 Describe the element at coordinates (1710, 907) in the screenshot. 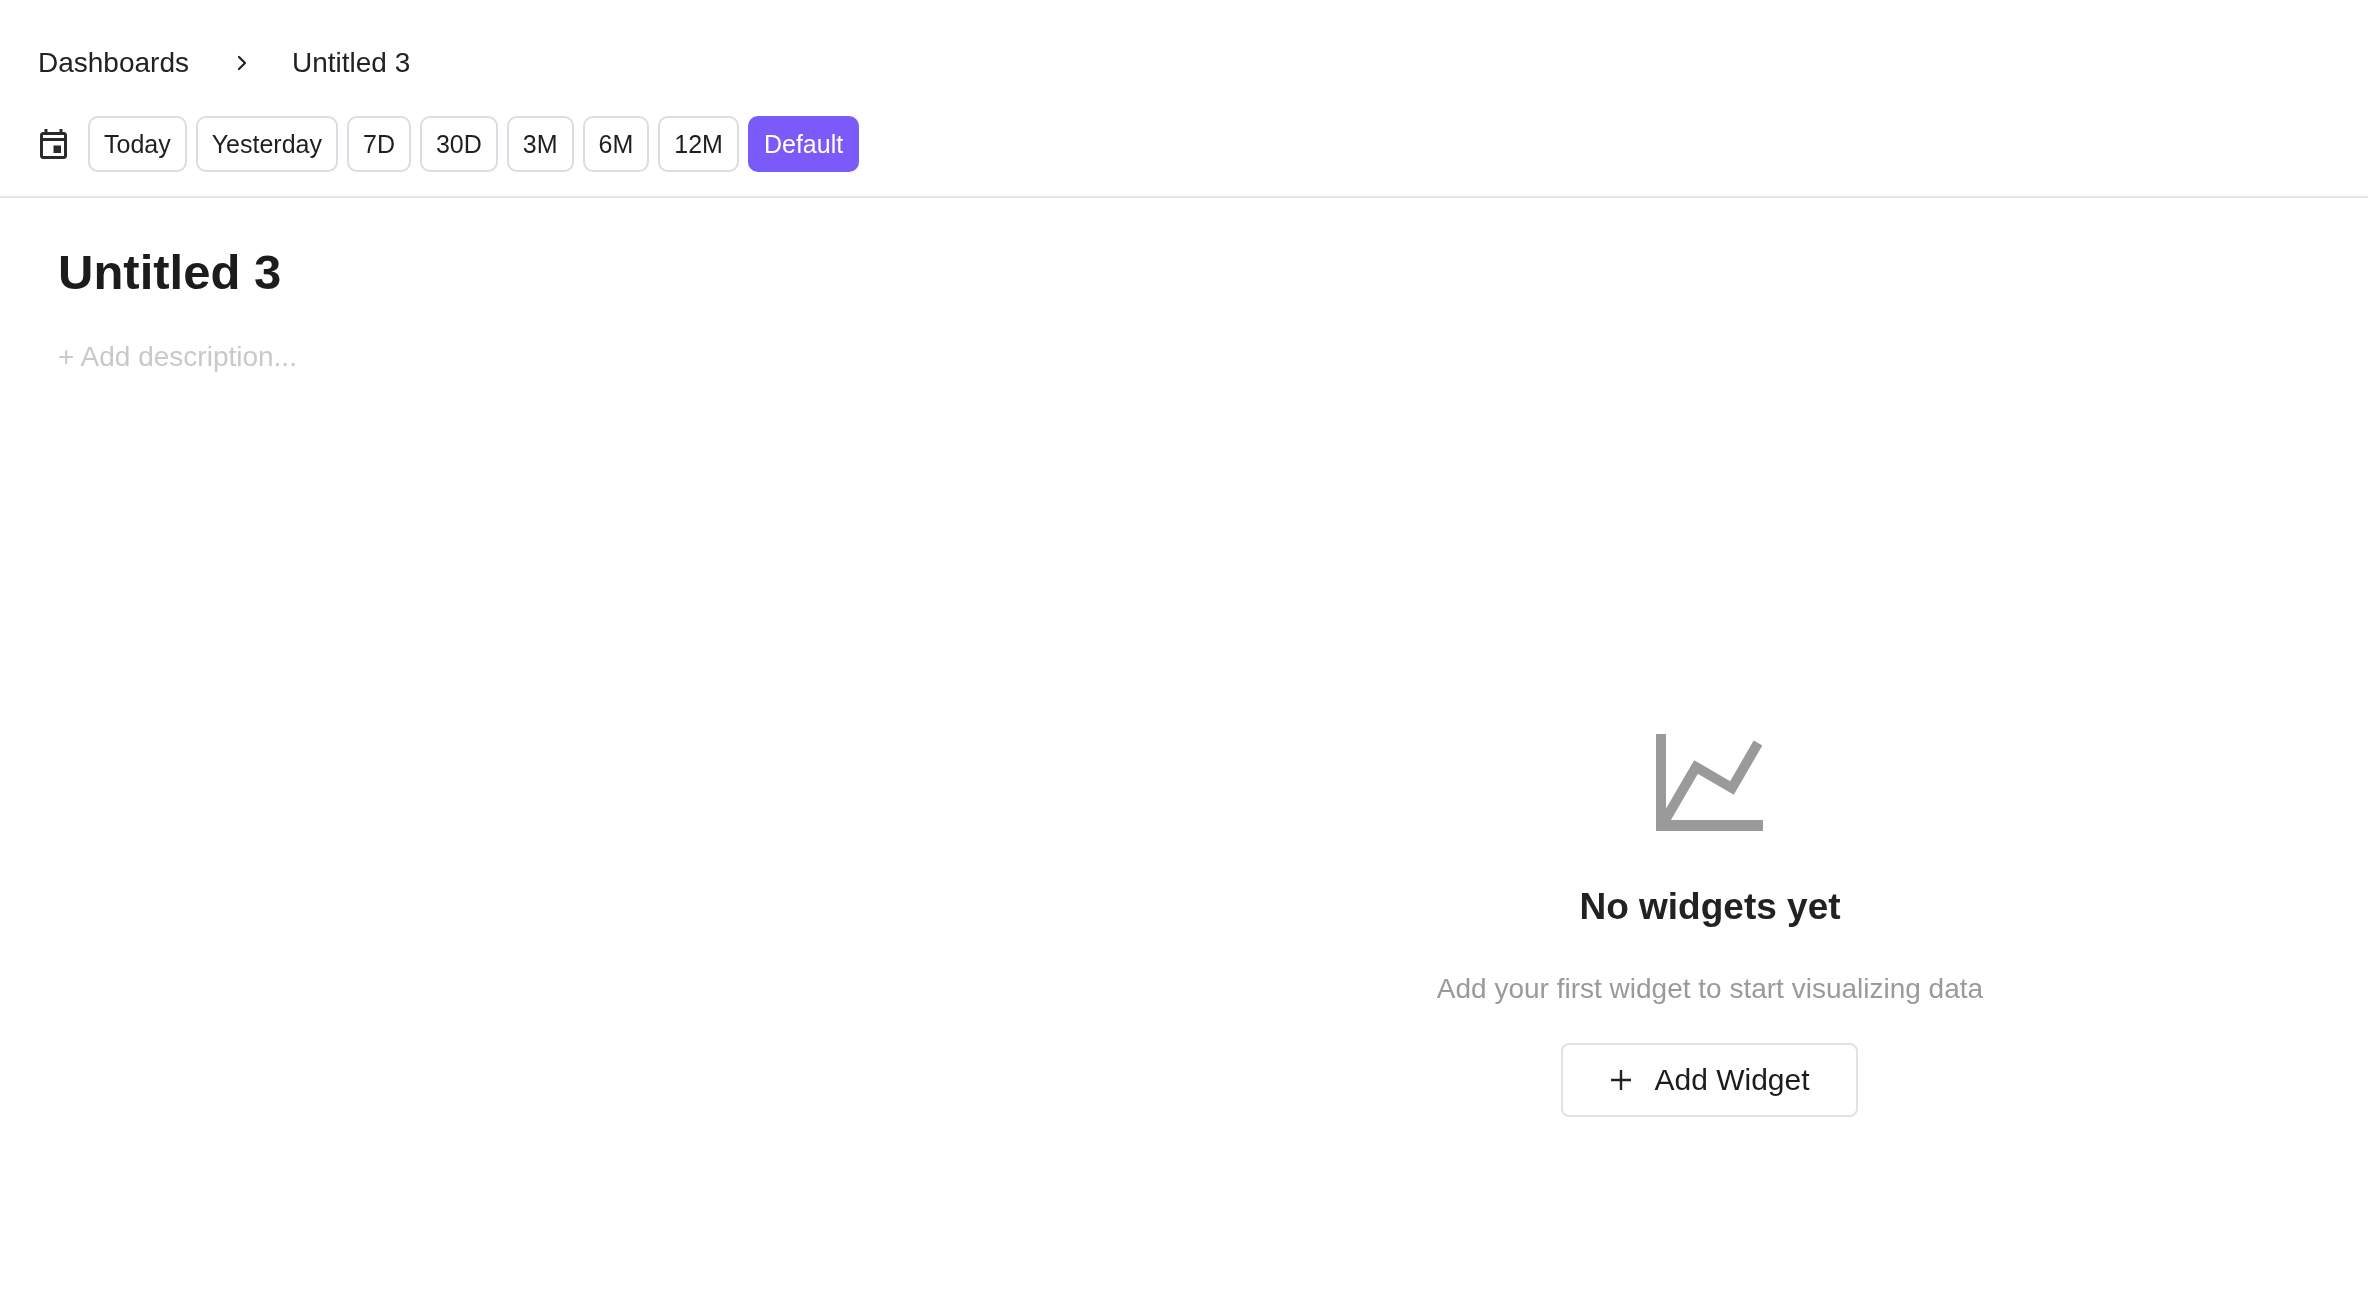

I see `empty-state-title: No widgets yet` at that location.